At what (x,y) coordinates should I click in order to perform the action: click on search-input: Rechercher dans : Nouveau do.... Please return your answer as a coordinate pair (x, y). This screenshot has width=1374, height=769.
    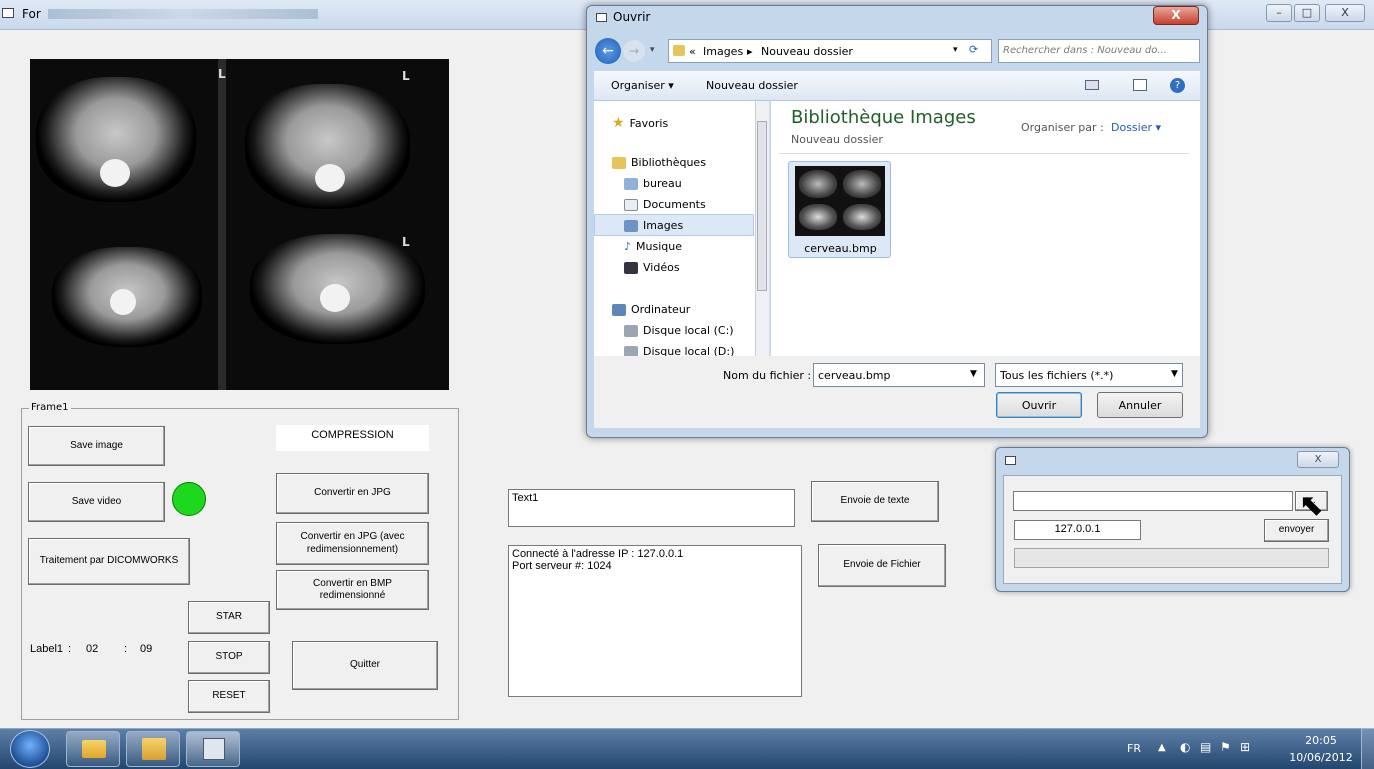
    Looking at the image, I should click on (1099, 51).